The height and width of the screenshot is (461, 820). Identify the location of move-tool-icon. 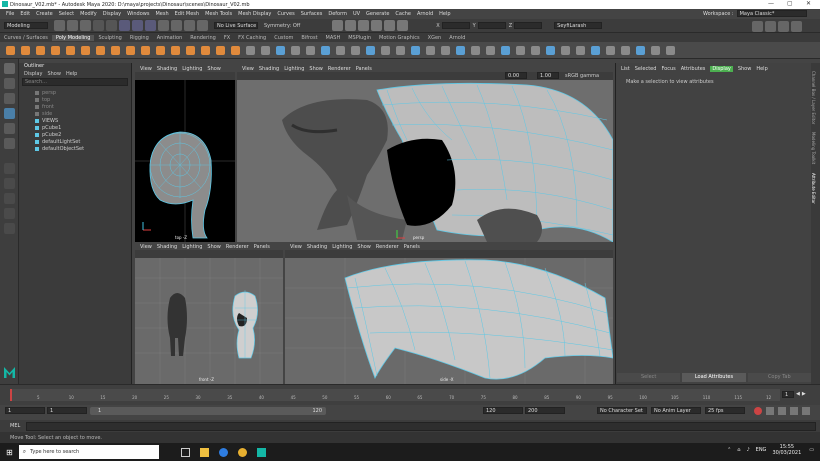
(9, 113).